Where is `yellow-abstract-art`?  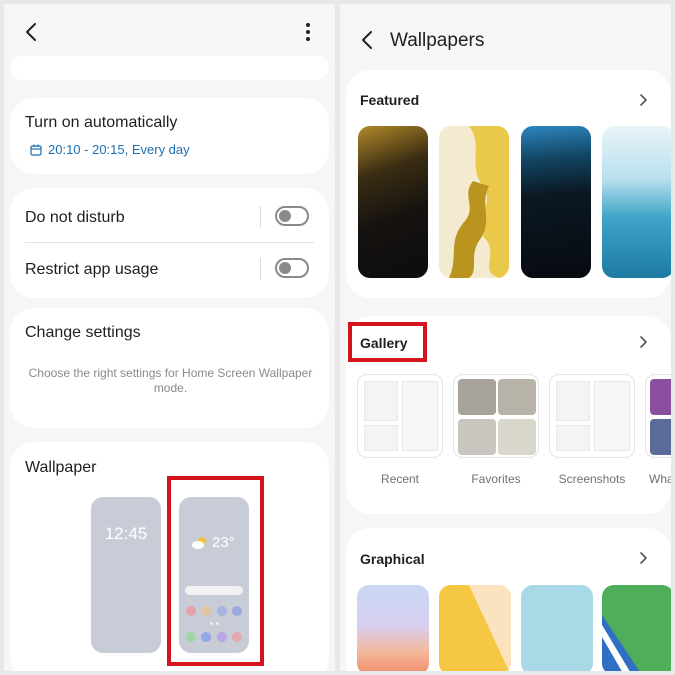 yellow-abstract-art is located at coordinates (479, 202).